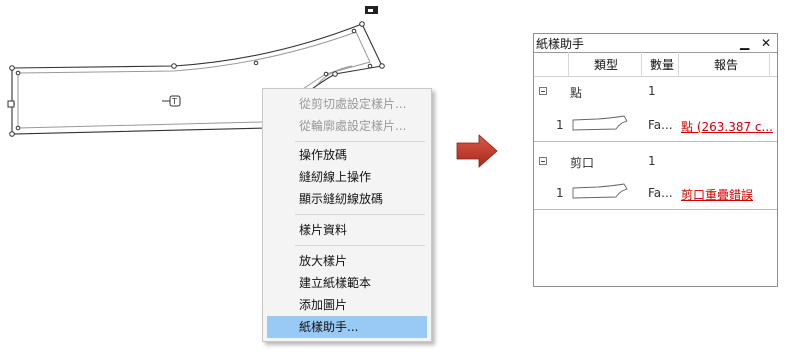 This screenshot has height=357, width=791. I want to click on marker-box-icon, so click(371, 10).